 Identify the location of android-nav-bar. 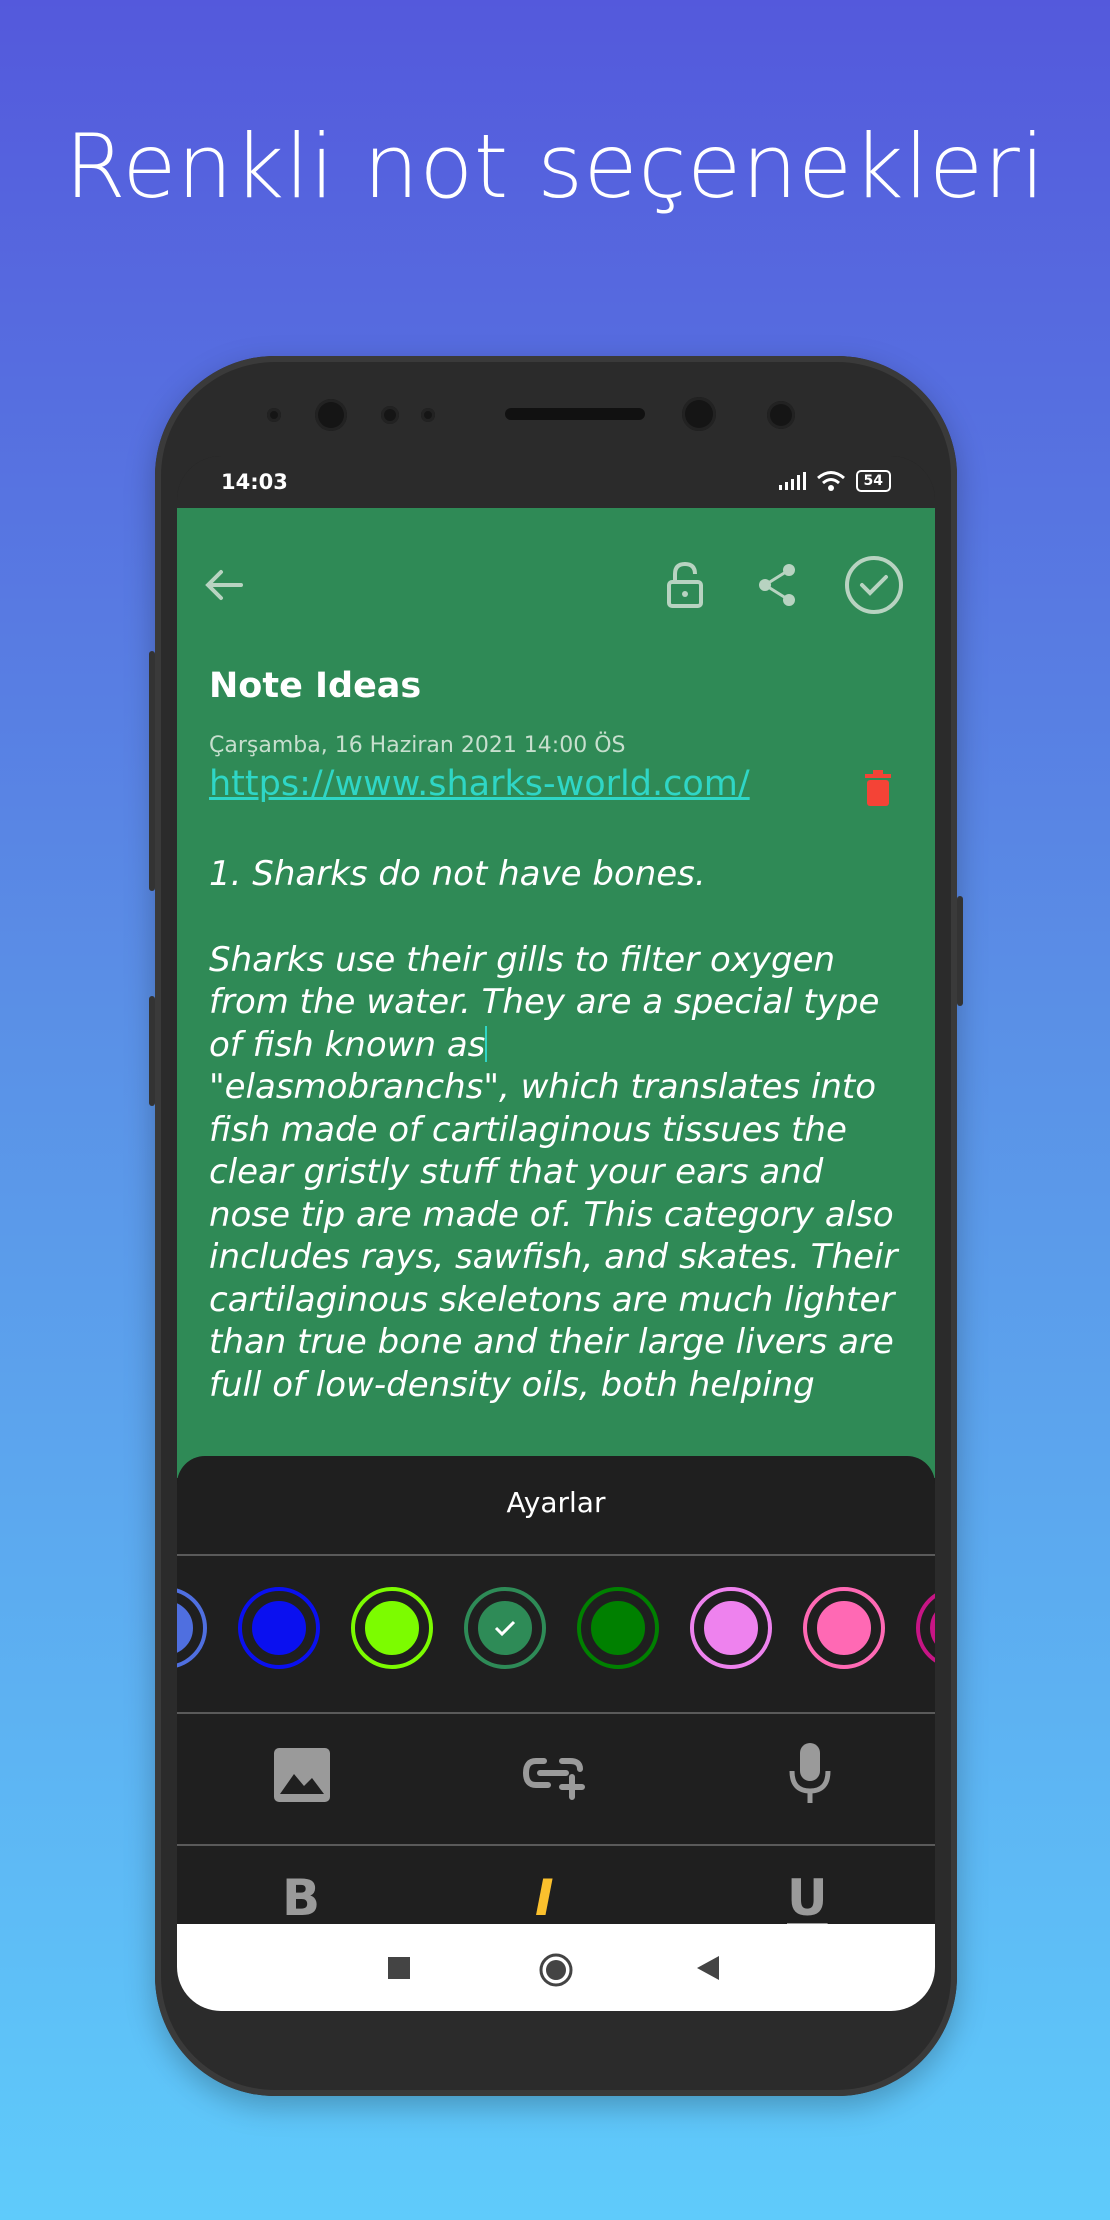
(556, 1967).